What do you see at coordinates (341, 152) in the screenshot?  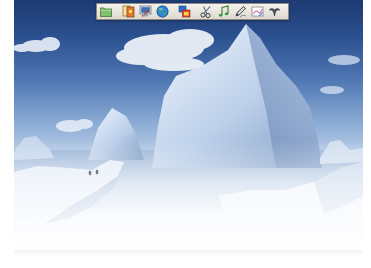 I see `iceberg-right` at bounding box center [341, 152].